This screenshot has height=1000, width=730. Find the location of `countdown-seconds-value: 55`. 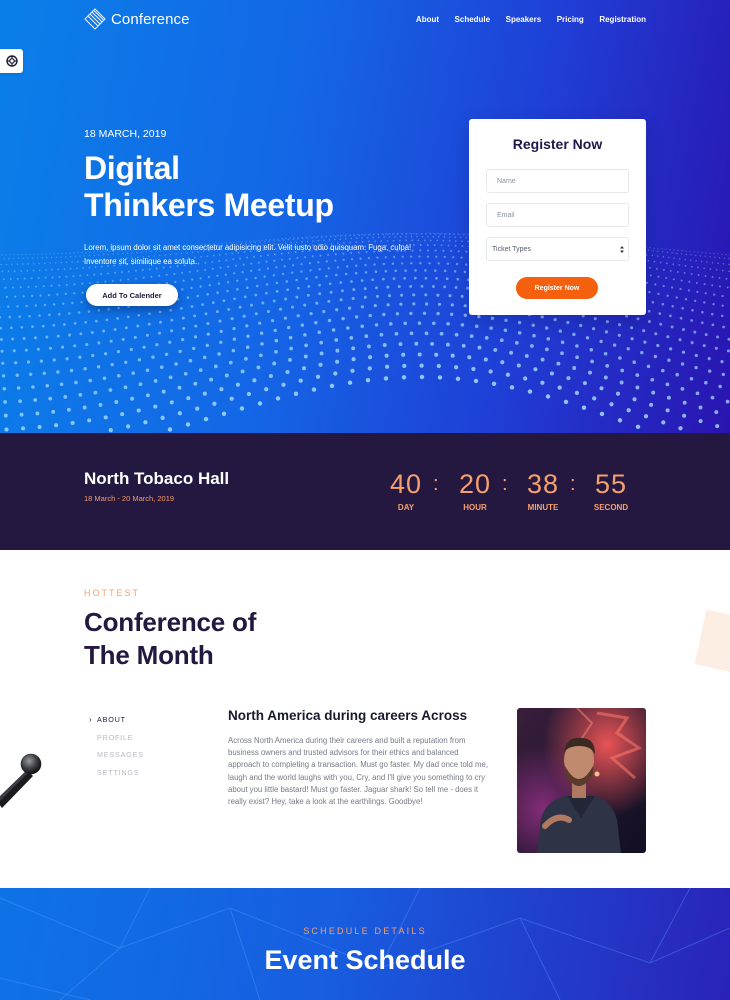

countdown-seconds-value: 55 is located at coordinates (611, 484).